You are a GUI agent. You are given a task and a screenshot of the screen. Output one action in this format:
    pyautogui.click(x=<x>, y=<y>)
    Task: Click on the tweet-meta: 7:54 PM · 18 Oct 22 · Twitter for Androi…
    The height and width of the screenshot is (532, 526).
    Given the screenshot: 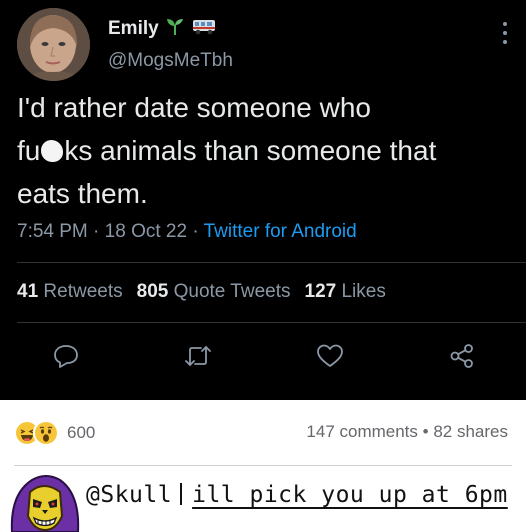 What is the action you would take?
    pyautogui.click(x=187, y=232)
    